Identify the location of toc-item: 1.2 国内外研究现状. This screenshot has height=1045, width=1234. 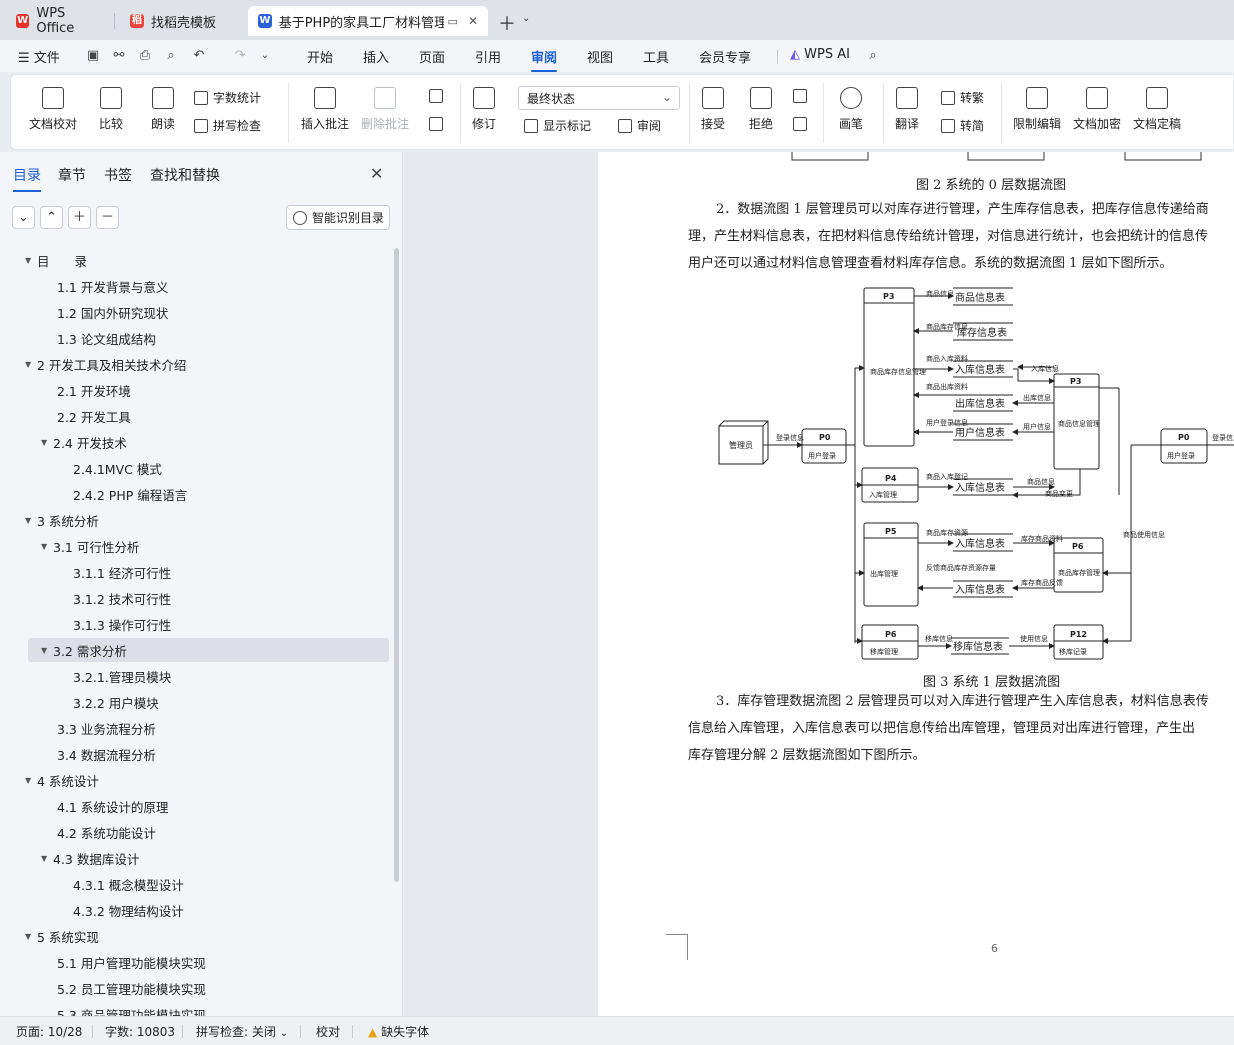
(104, 312).